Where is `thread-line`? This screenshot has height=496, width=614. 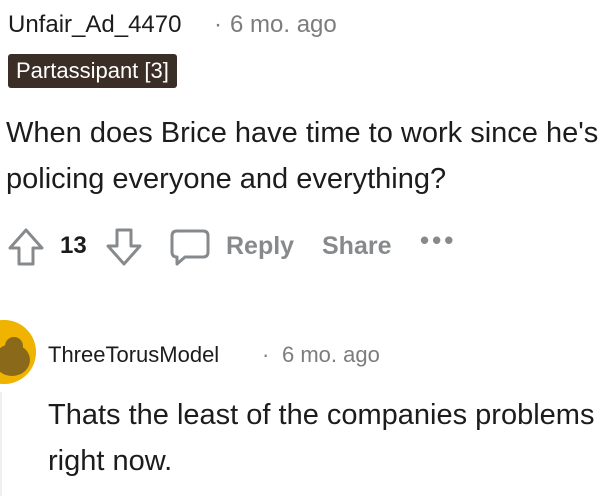
thread-line is located at coordinates (1, 444).